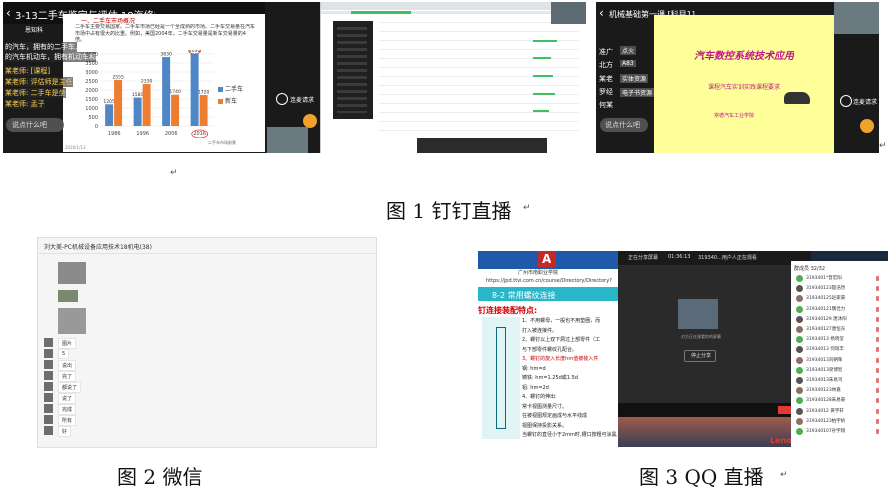  What do you see at coordinates (479, 77) in the screenshot?
I see `form-rows` at bounding box center [479, 77].